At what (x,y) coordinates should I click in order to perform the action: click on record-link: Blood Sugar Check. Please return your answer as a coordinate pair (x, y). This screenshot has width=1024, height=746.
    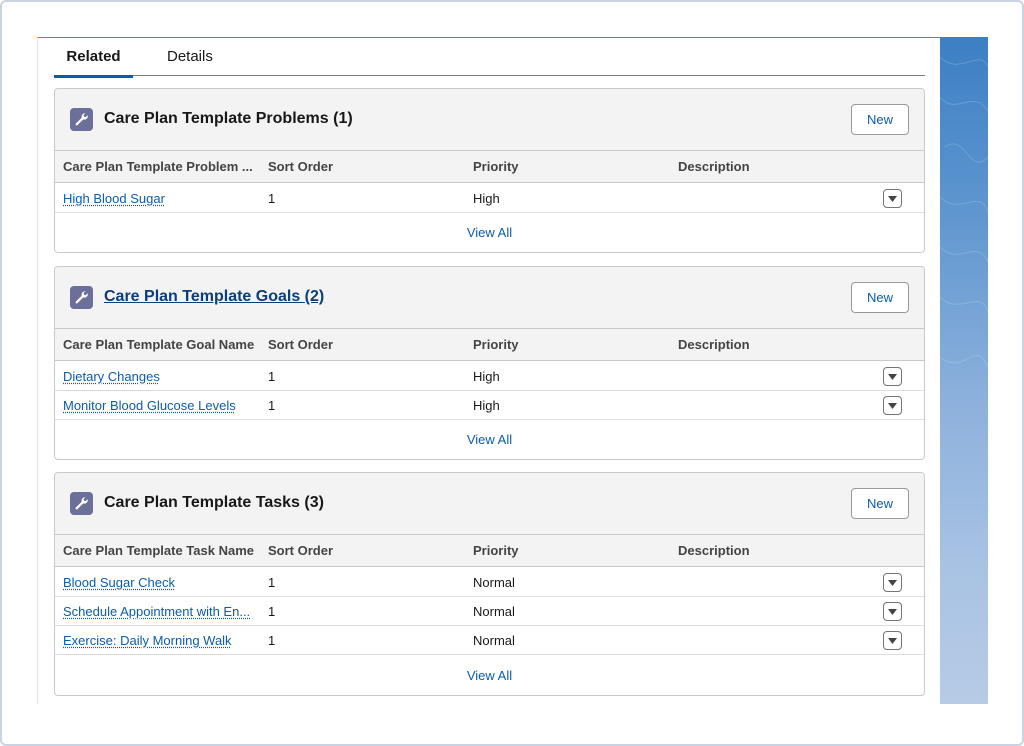
    Looking at the image, I should click on (159, 582).